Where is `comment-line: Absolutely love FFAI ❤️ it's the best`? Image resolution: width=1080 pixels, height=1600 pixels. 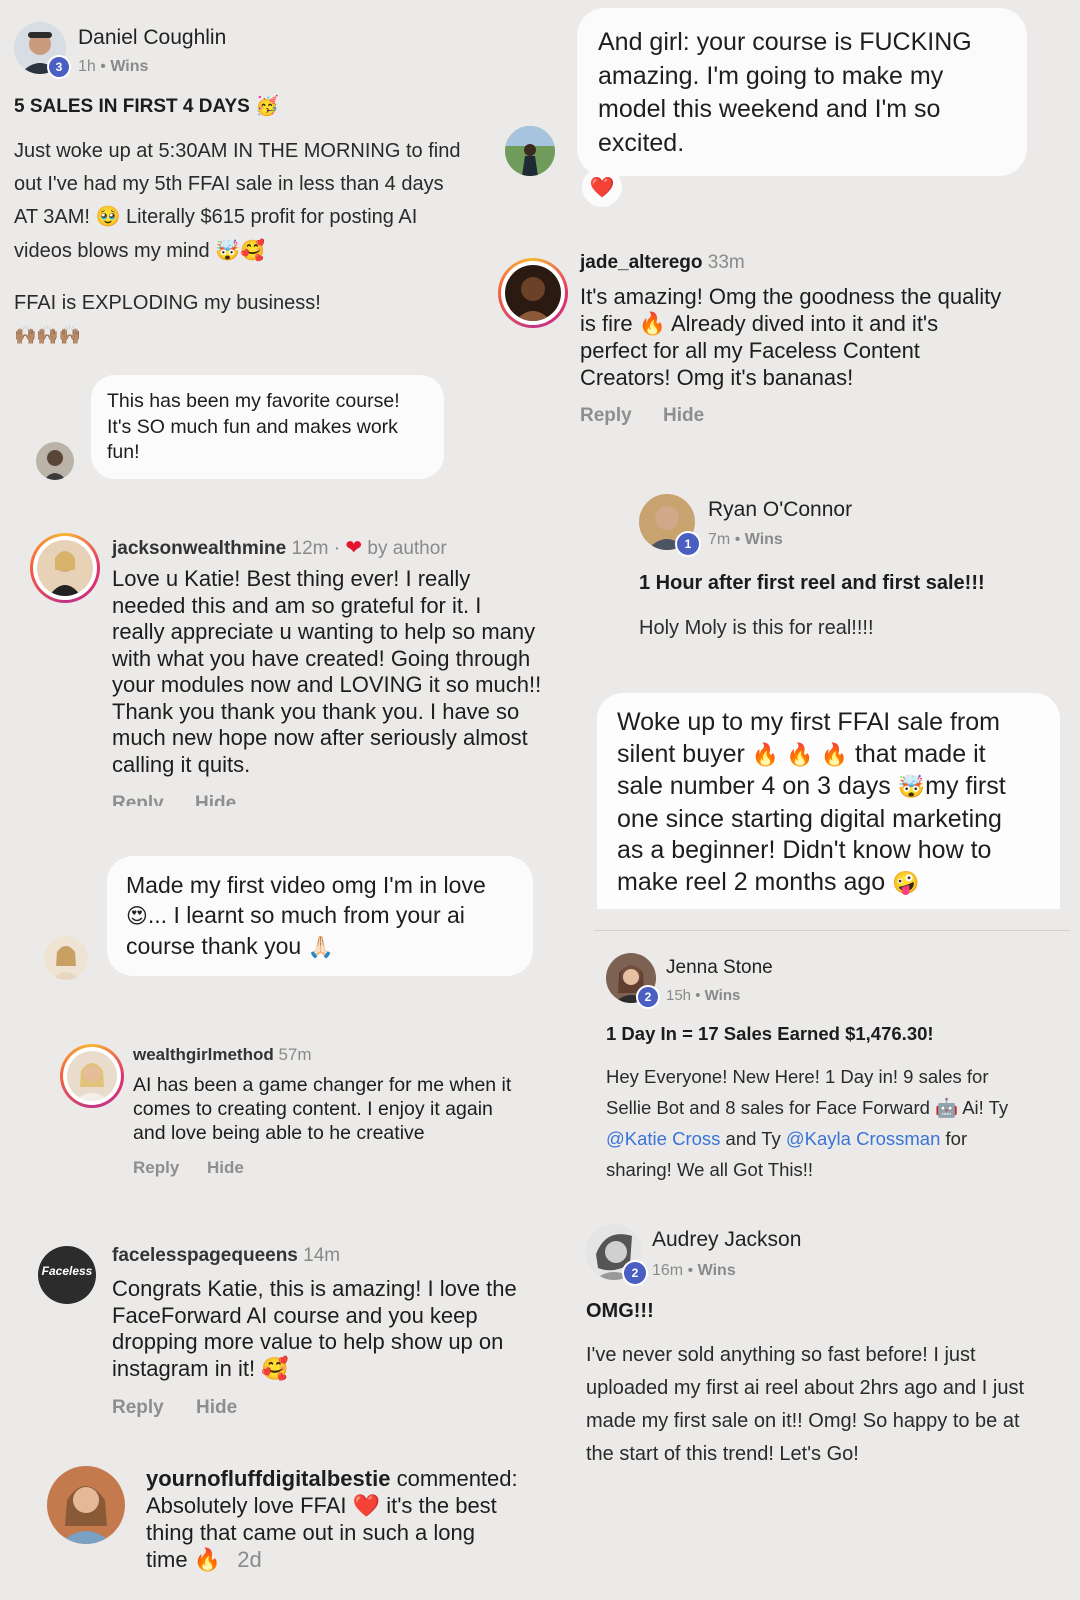 comment-line: Absolutely love FFAI ❤️ it's the best is located at coordinates (332, 1507).